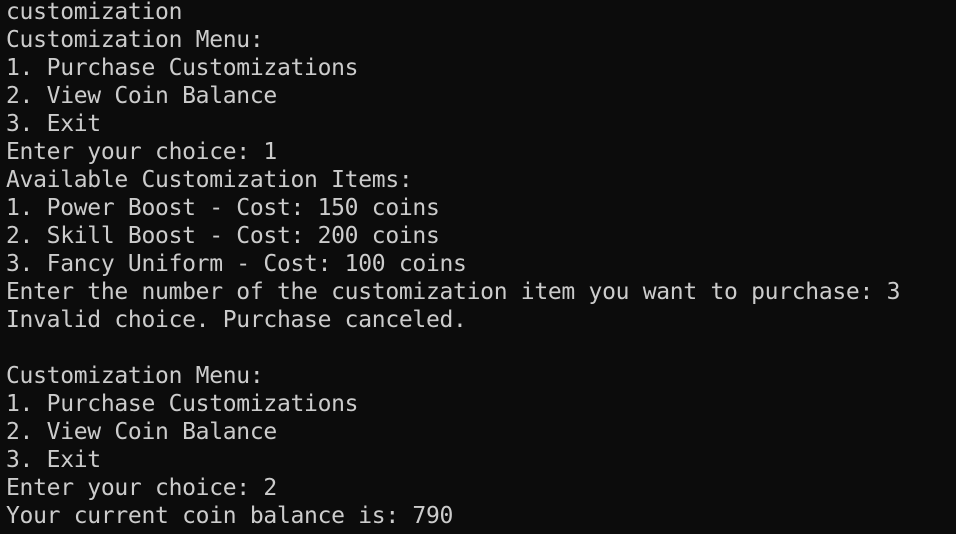 The image size is (956, 534). Describe the element at coordinates (230, 516) in the screenshot. I see `terminal-line-balance: Your current coin balance is: 790` at that location.